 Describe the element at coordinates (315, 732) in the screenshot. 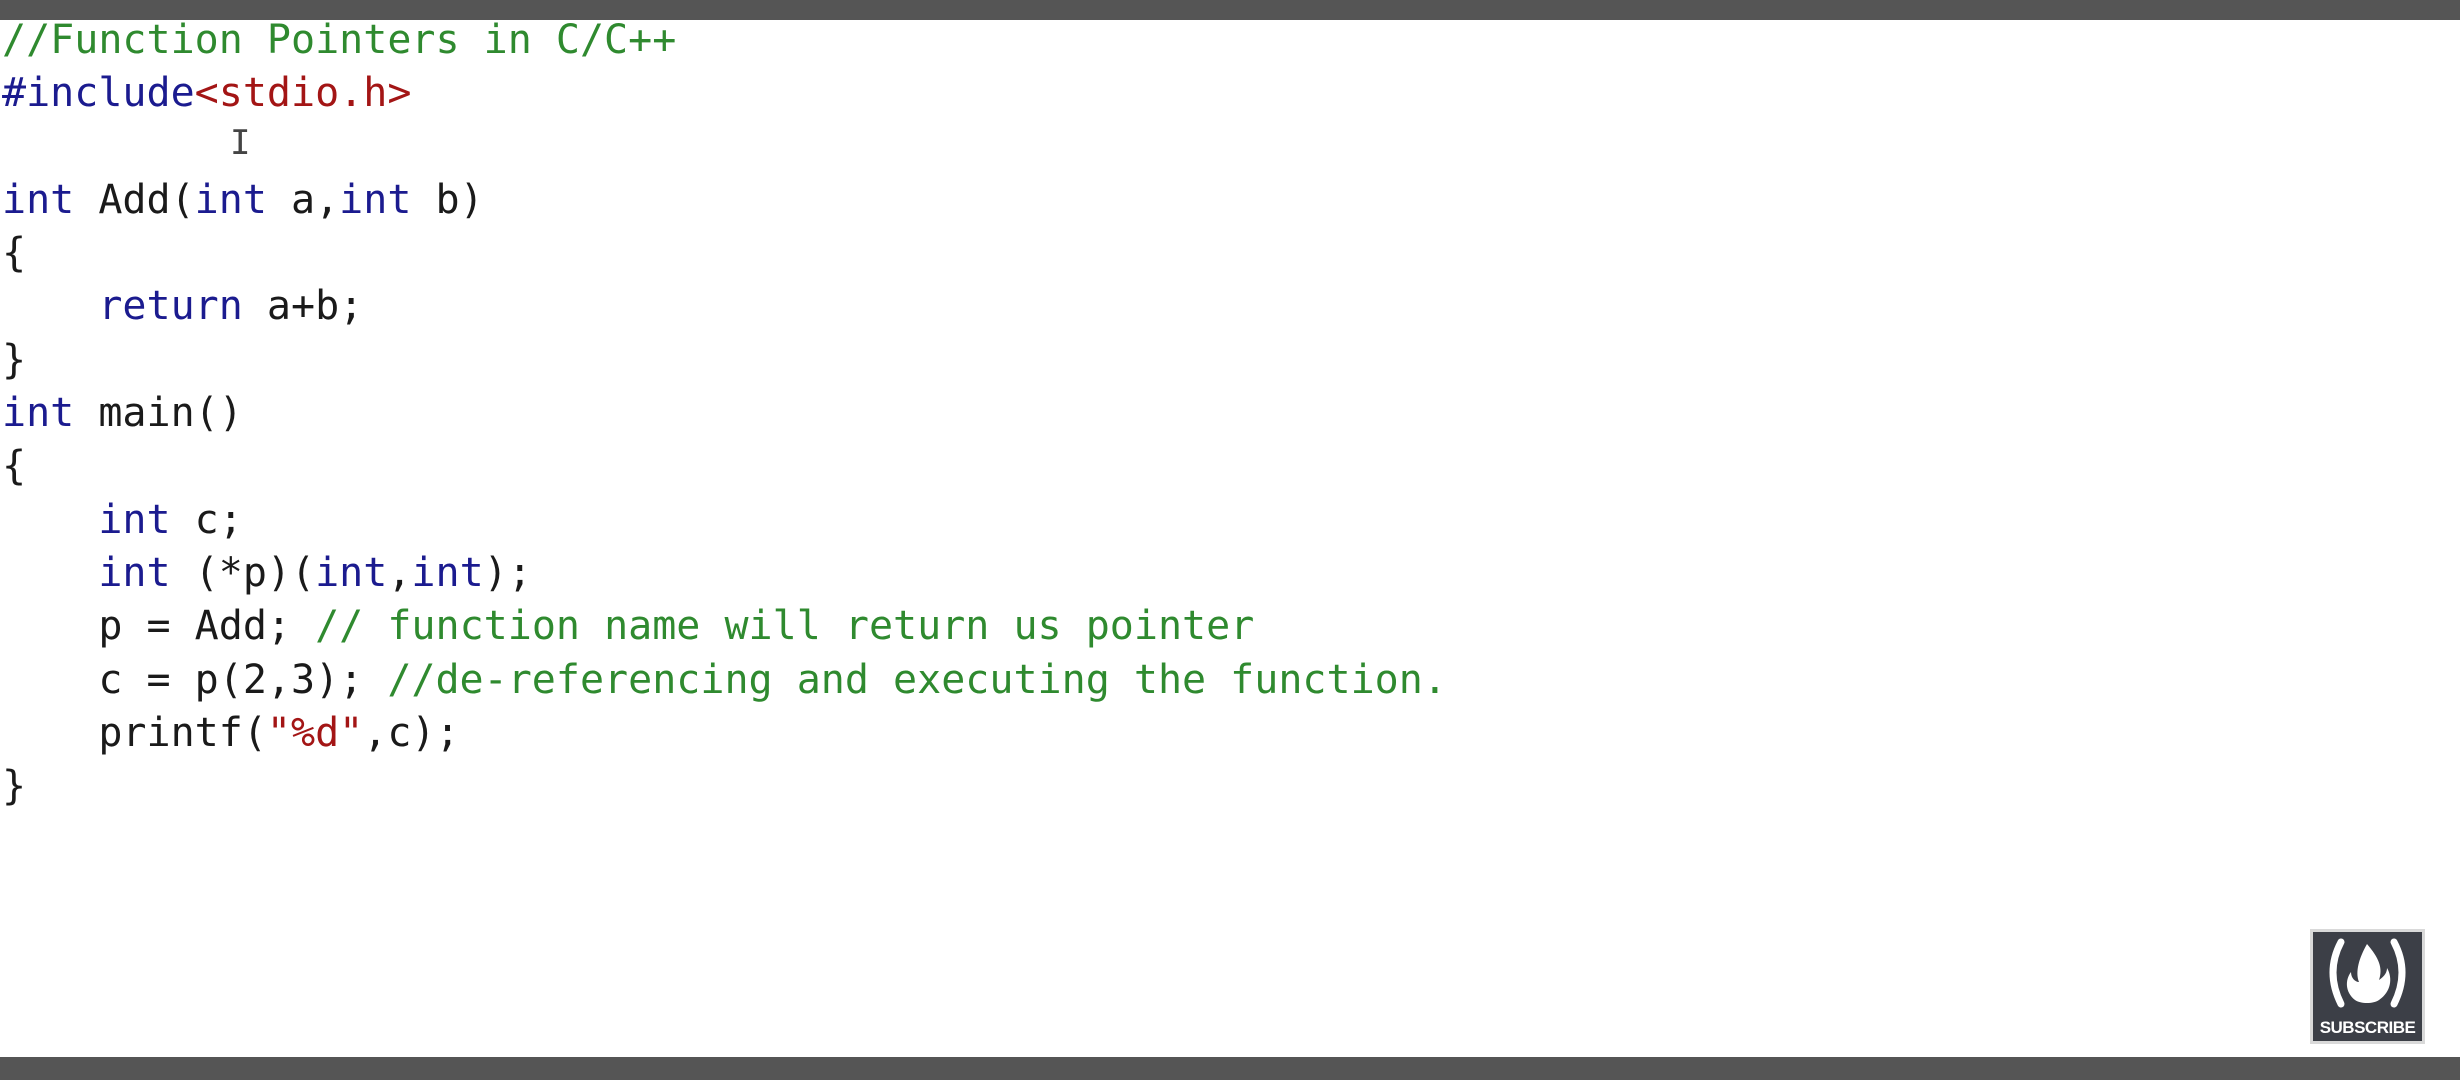

I see `code-token: "%d"` at that location.